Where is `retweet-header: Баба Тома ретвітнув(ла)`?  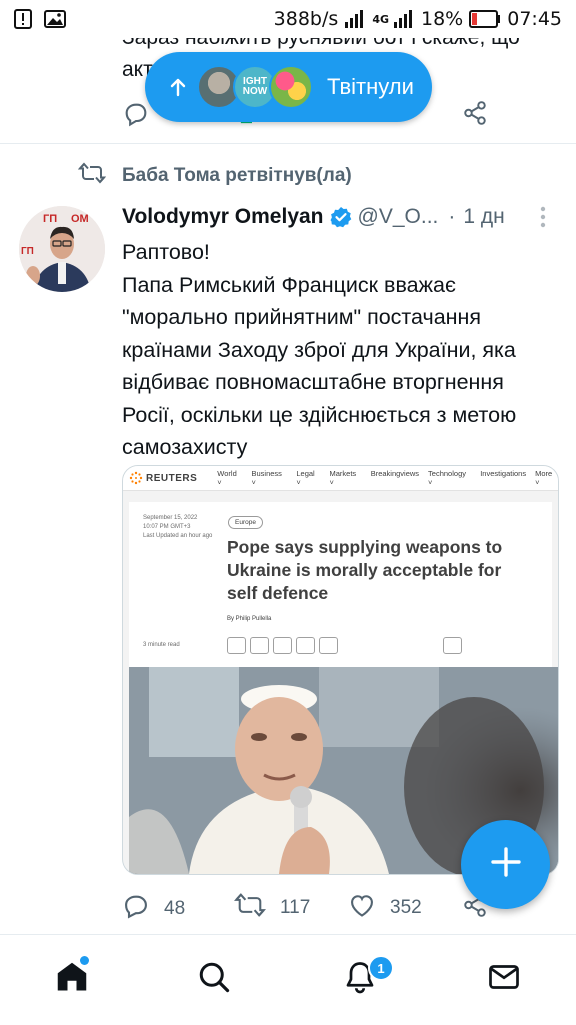 retweet-header: Баба Тома ретвітнув(ла) is located at coordinates (214, 176).